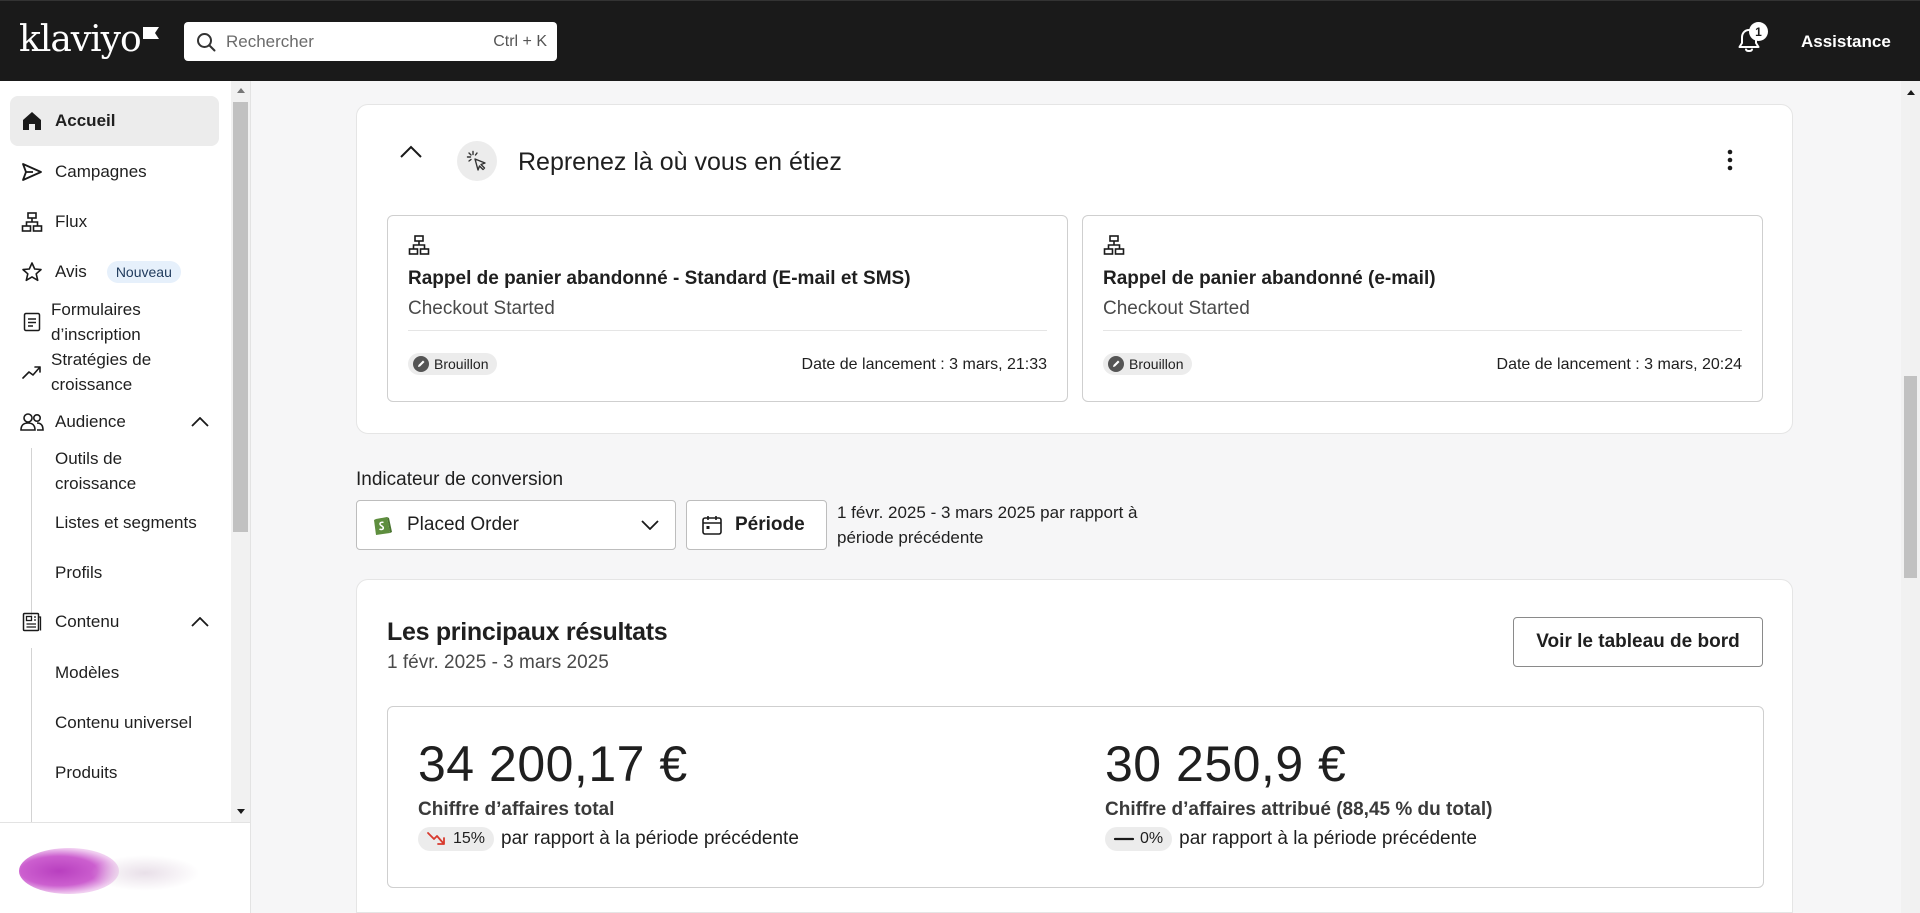 This screenshot has width=1920, height=913. What do you see at coordinates (101, 372) in the screenshot?
I see `sidebar-item-label: Stratégies de croissance` at bounding box center [101, 372].